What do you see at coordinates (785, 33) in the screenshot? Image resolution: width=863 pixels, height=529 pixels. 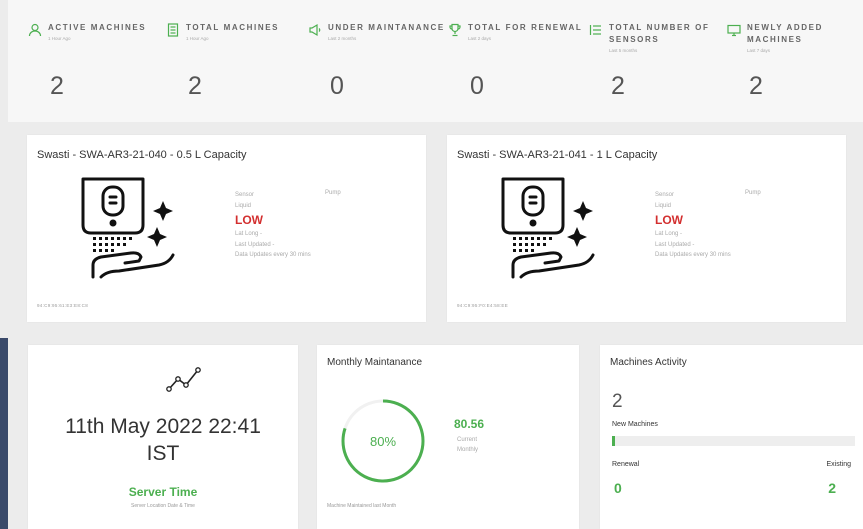 I see `stat-title: NEWLY ADDED MACHINES` at bounding box center [785, 33].